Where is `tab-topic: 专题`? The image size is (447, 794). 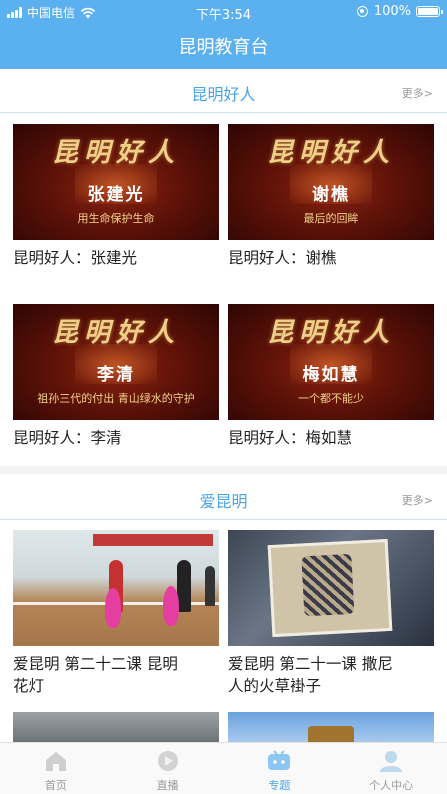 tab-topic: 专题 is located at coordinates (280, 768).